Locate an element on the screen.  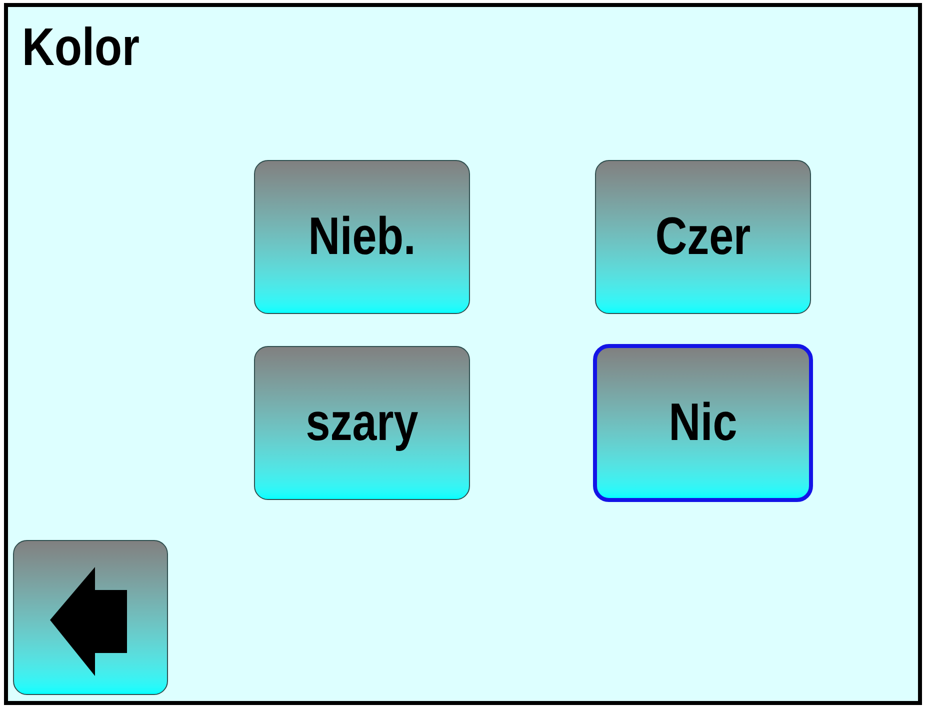
option-button: szary is located at coordinates (362, 423).